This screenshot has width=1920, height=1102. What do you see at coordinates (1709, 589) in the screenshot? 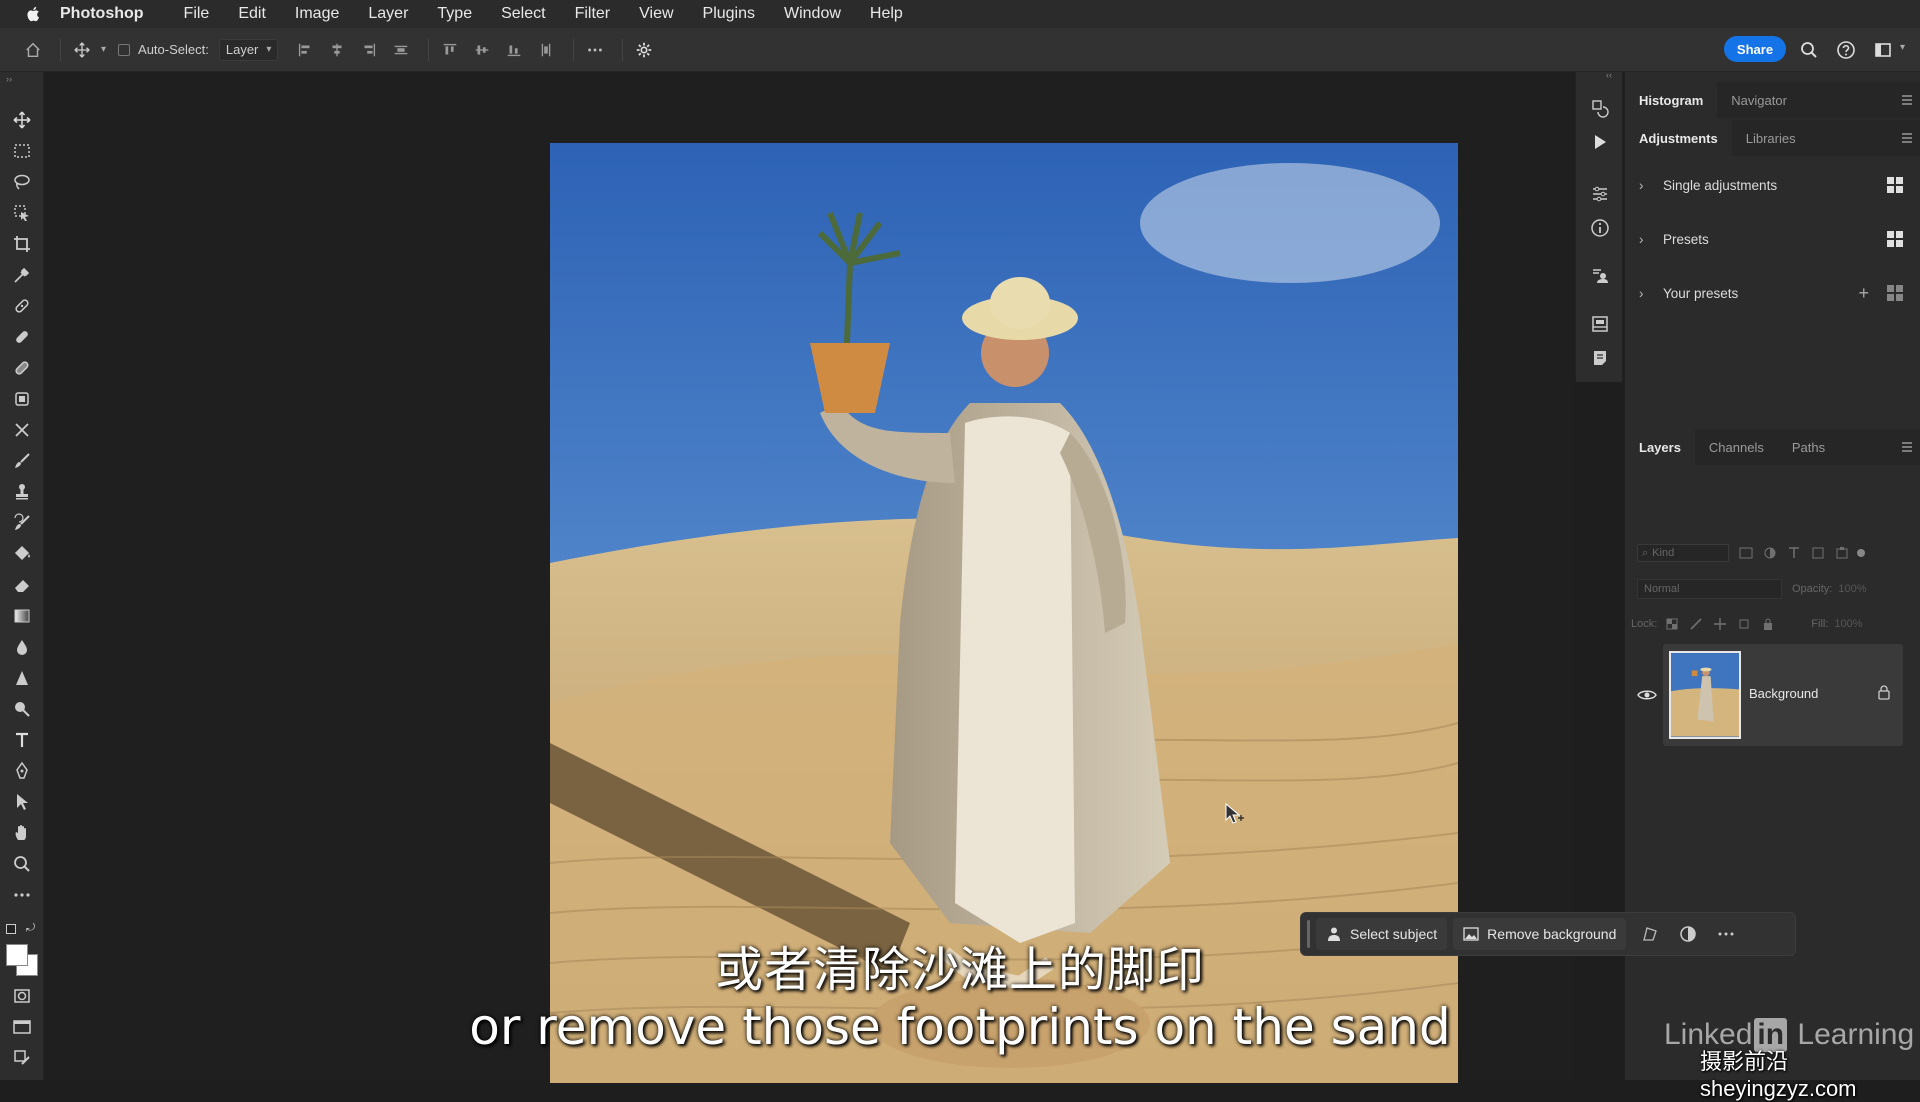
I see `blend-mode-dropdown: Normal` at bounding box center [1709, 589].